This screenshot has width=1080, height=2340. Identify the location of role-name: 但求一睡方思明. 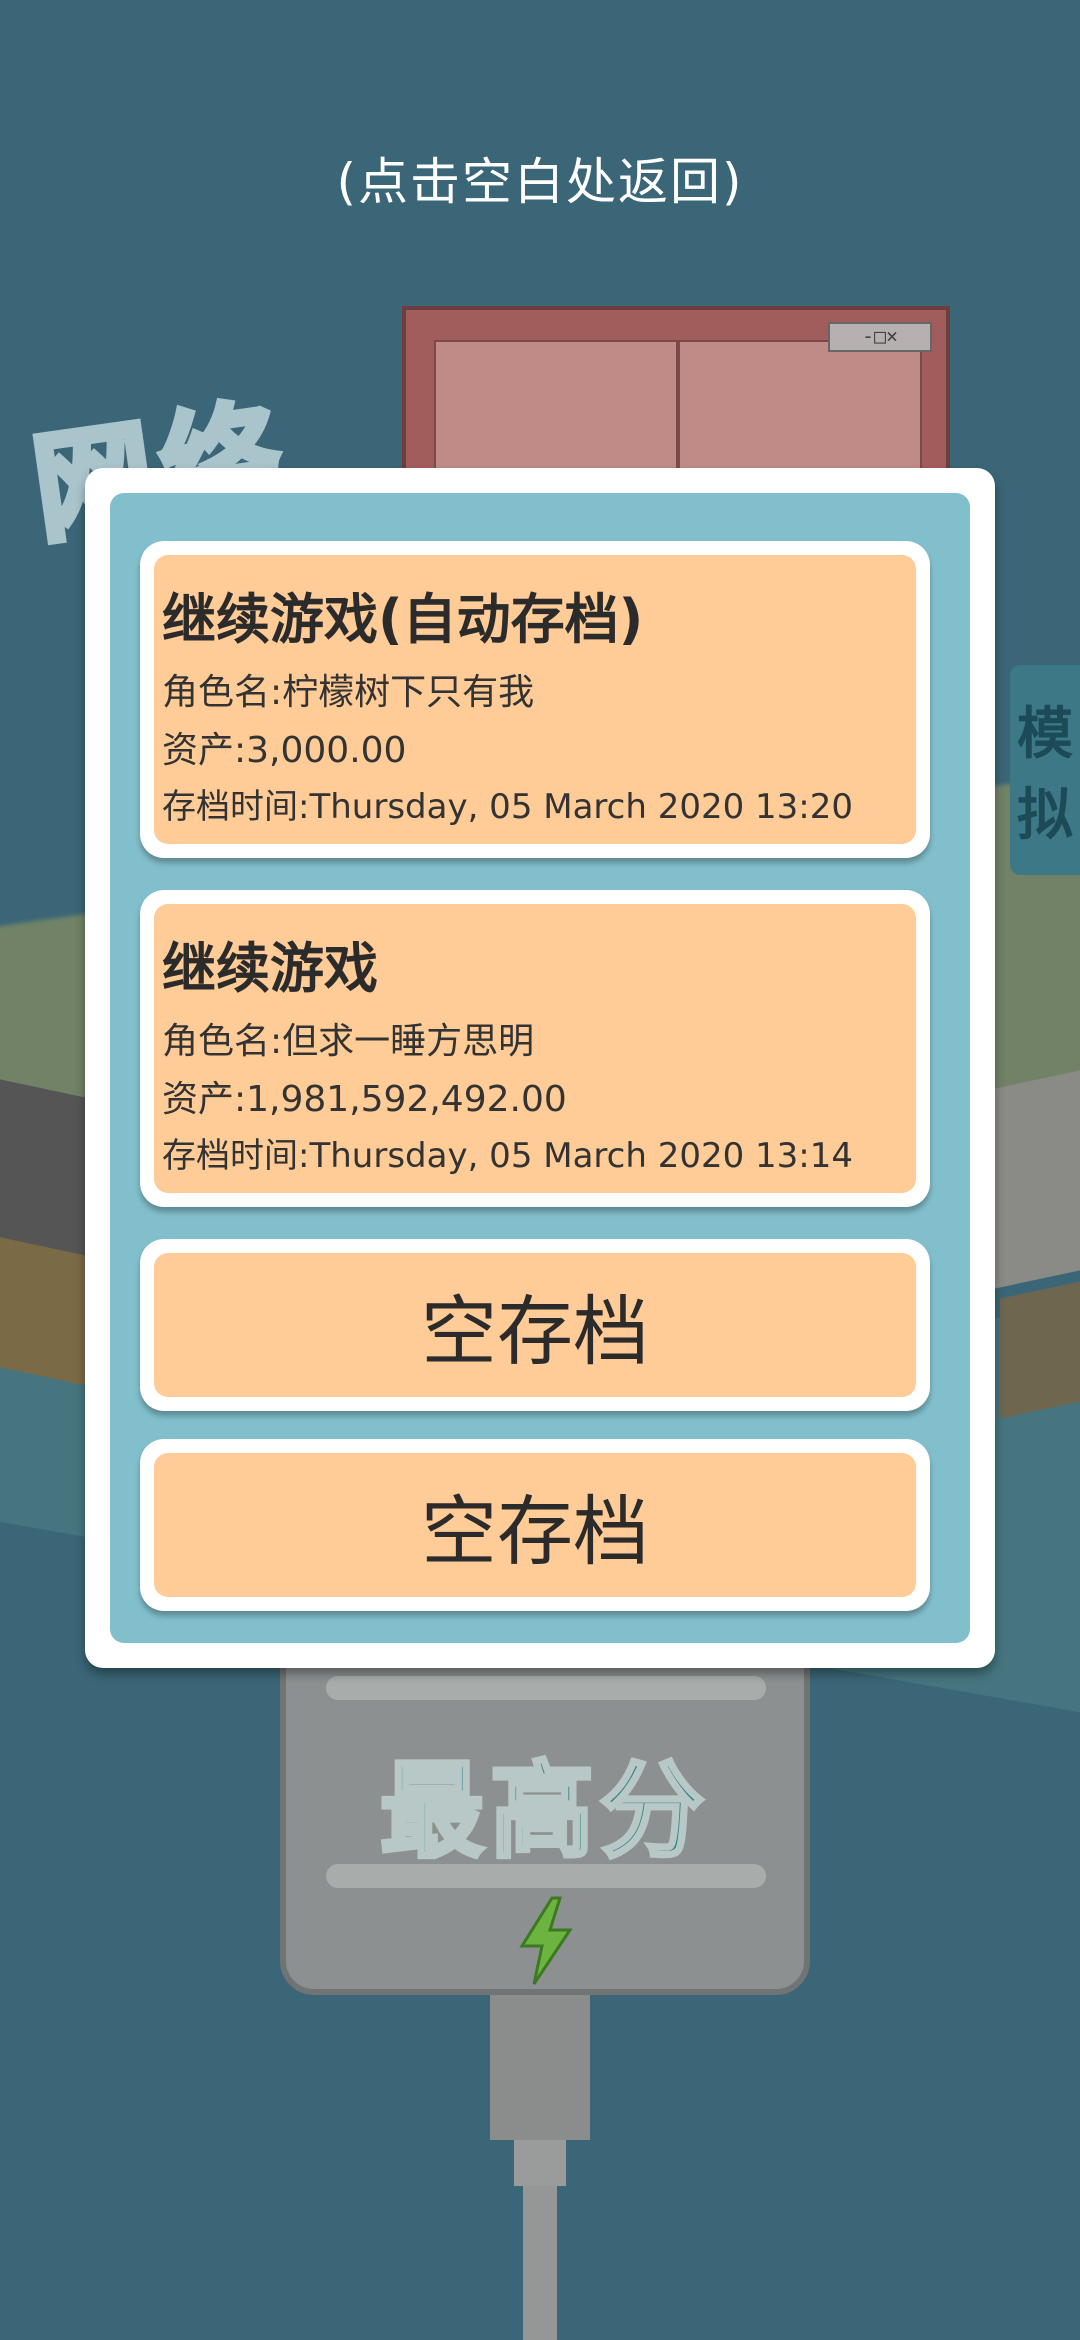
(408, 1041).